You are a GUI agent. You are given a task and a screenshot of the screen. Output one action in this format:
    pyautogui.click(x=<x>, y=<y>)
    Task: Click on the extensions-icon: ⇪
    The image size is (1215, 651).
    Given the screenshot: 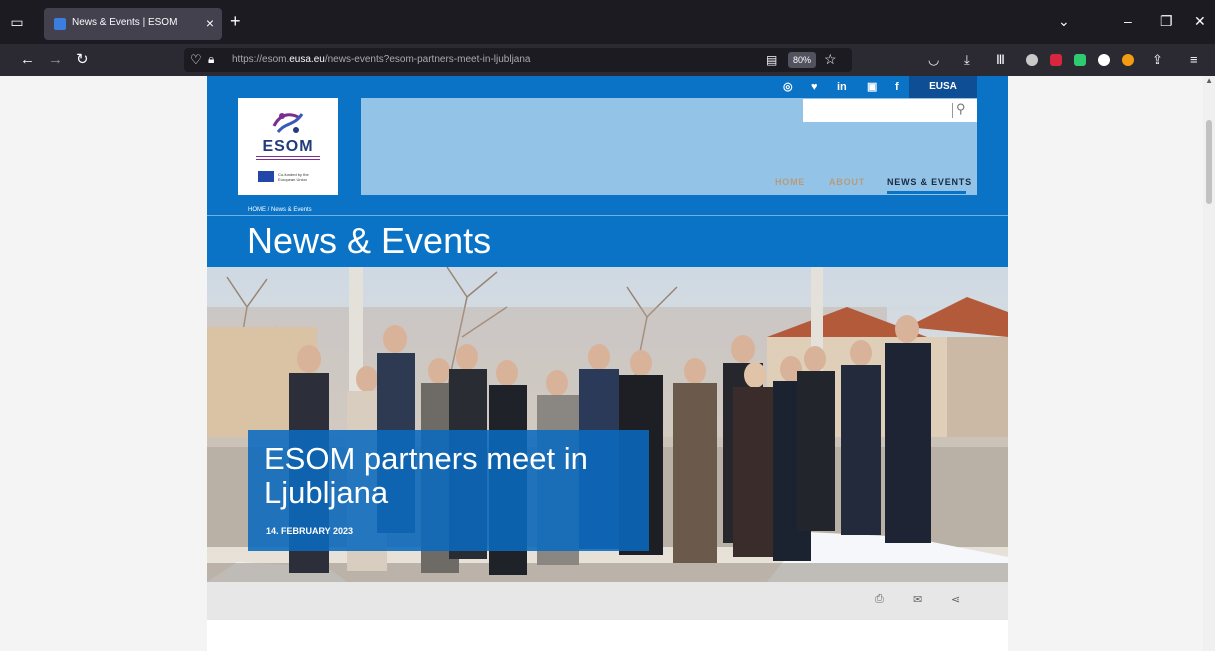 What is the action you would take?
    pyautogui.click(x=1157, y=60)
    